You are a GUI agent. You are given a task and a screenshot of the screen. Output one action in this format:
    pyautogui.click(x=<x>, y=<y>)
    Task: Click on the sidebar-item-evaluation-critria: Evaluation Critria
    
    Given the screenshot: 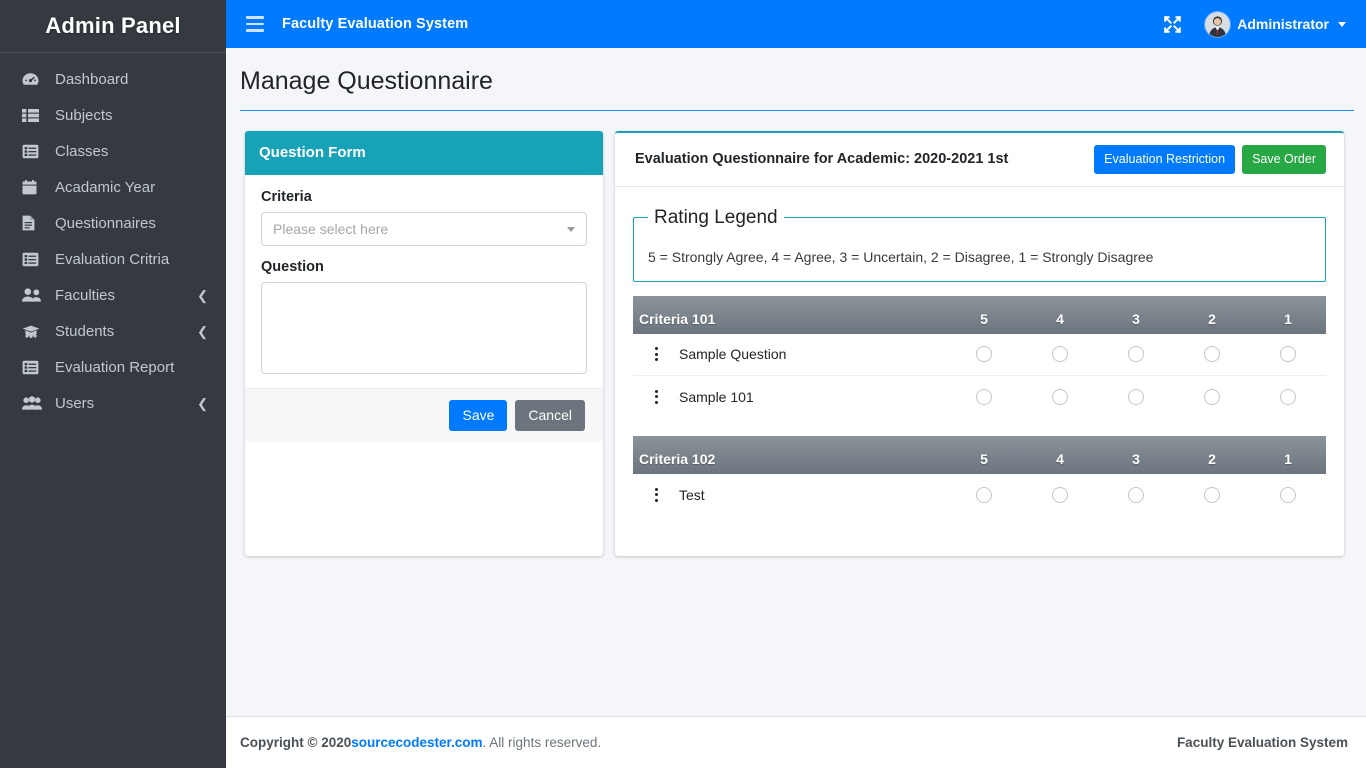 What is the action you would take?
    pyautogui.click(x=113, y=259)
    